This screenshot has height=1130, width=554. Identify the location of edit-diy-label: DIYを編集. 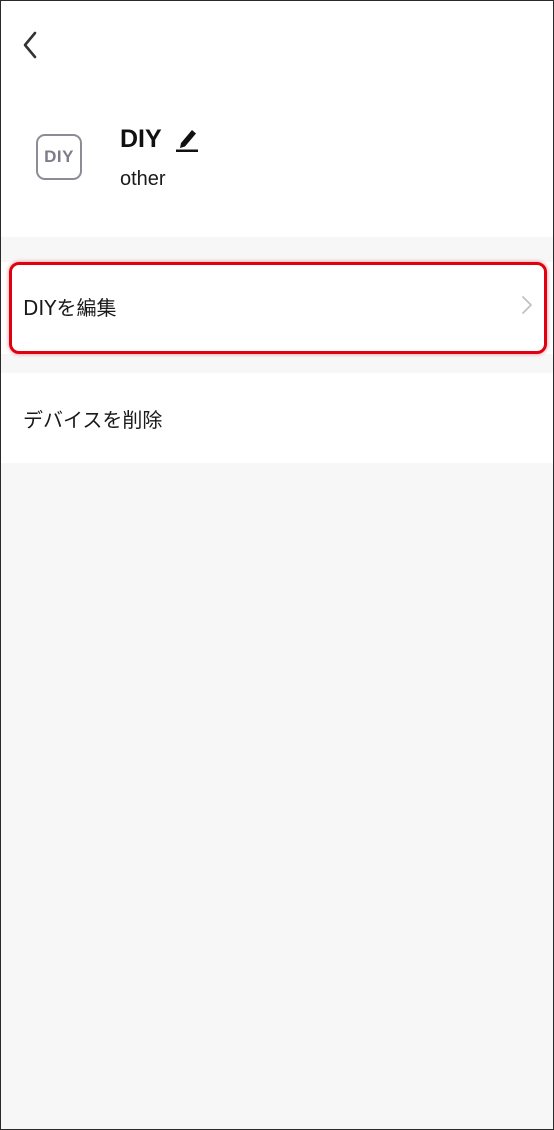
(70, 308).